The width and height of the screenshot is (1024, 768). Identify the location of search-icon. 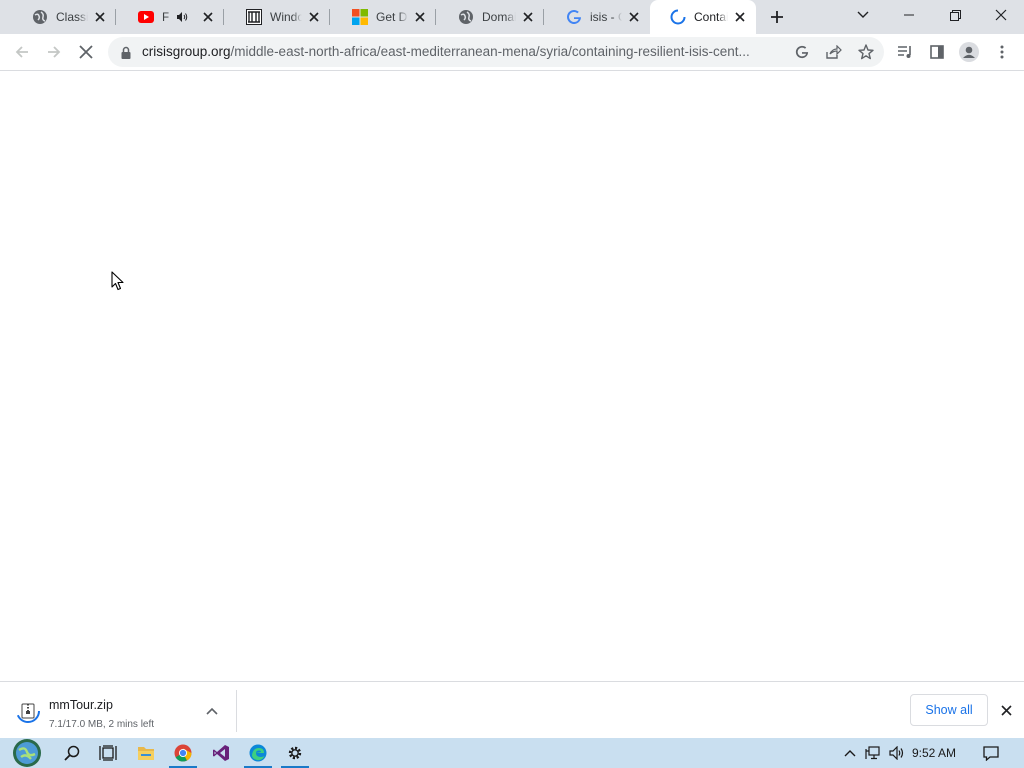
(72, 753).